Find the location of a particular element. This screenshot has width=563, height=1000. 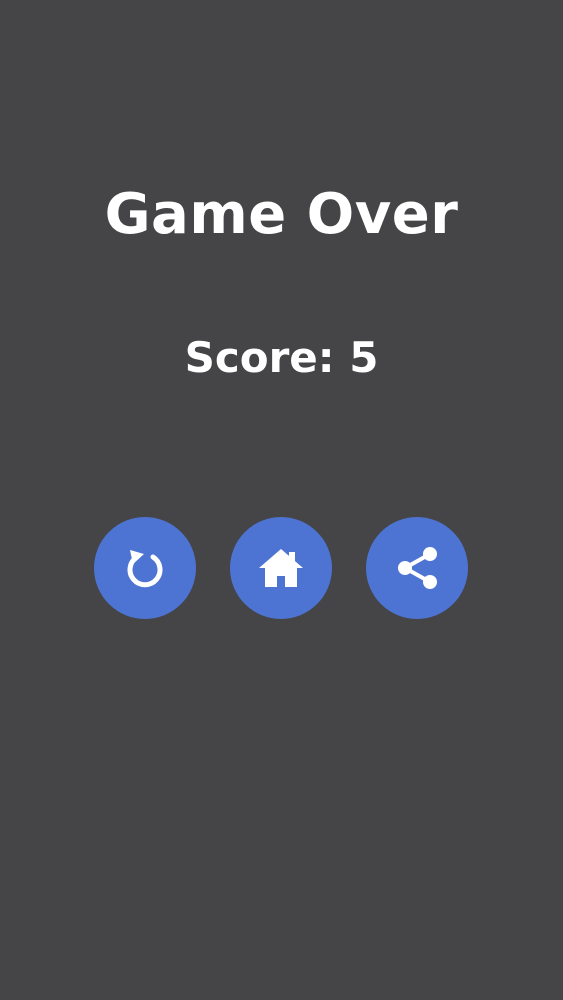

share-button is located at coordinates (417, 568).